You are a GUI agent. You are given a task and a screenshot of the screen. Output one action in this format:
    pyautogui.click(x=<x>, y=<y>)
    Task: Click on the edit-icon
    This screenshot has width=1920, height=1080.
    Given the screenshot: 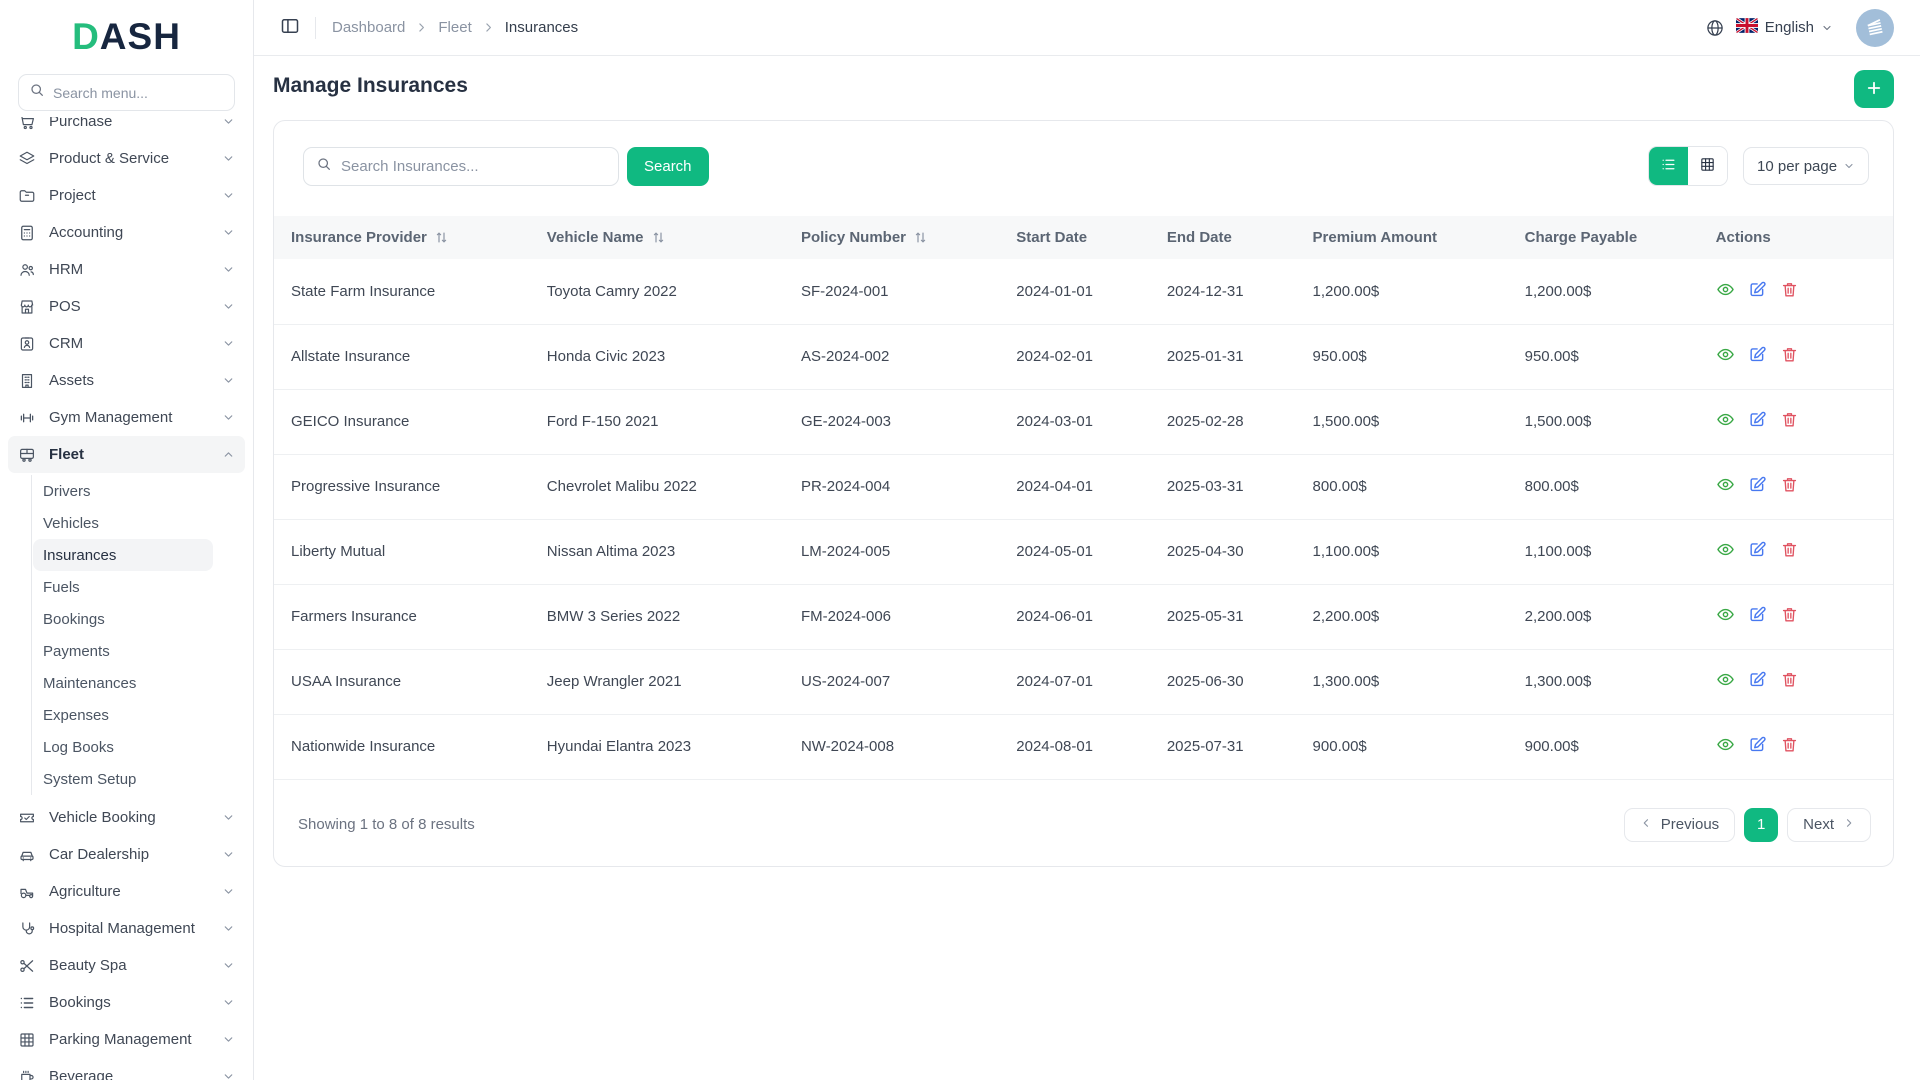 What is the action you would take?
    pyautogui.click(x=1757, y=484)
    